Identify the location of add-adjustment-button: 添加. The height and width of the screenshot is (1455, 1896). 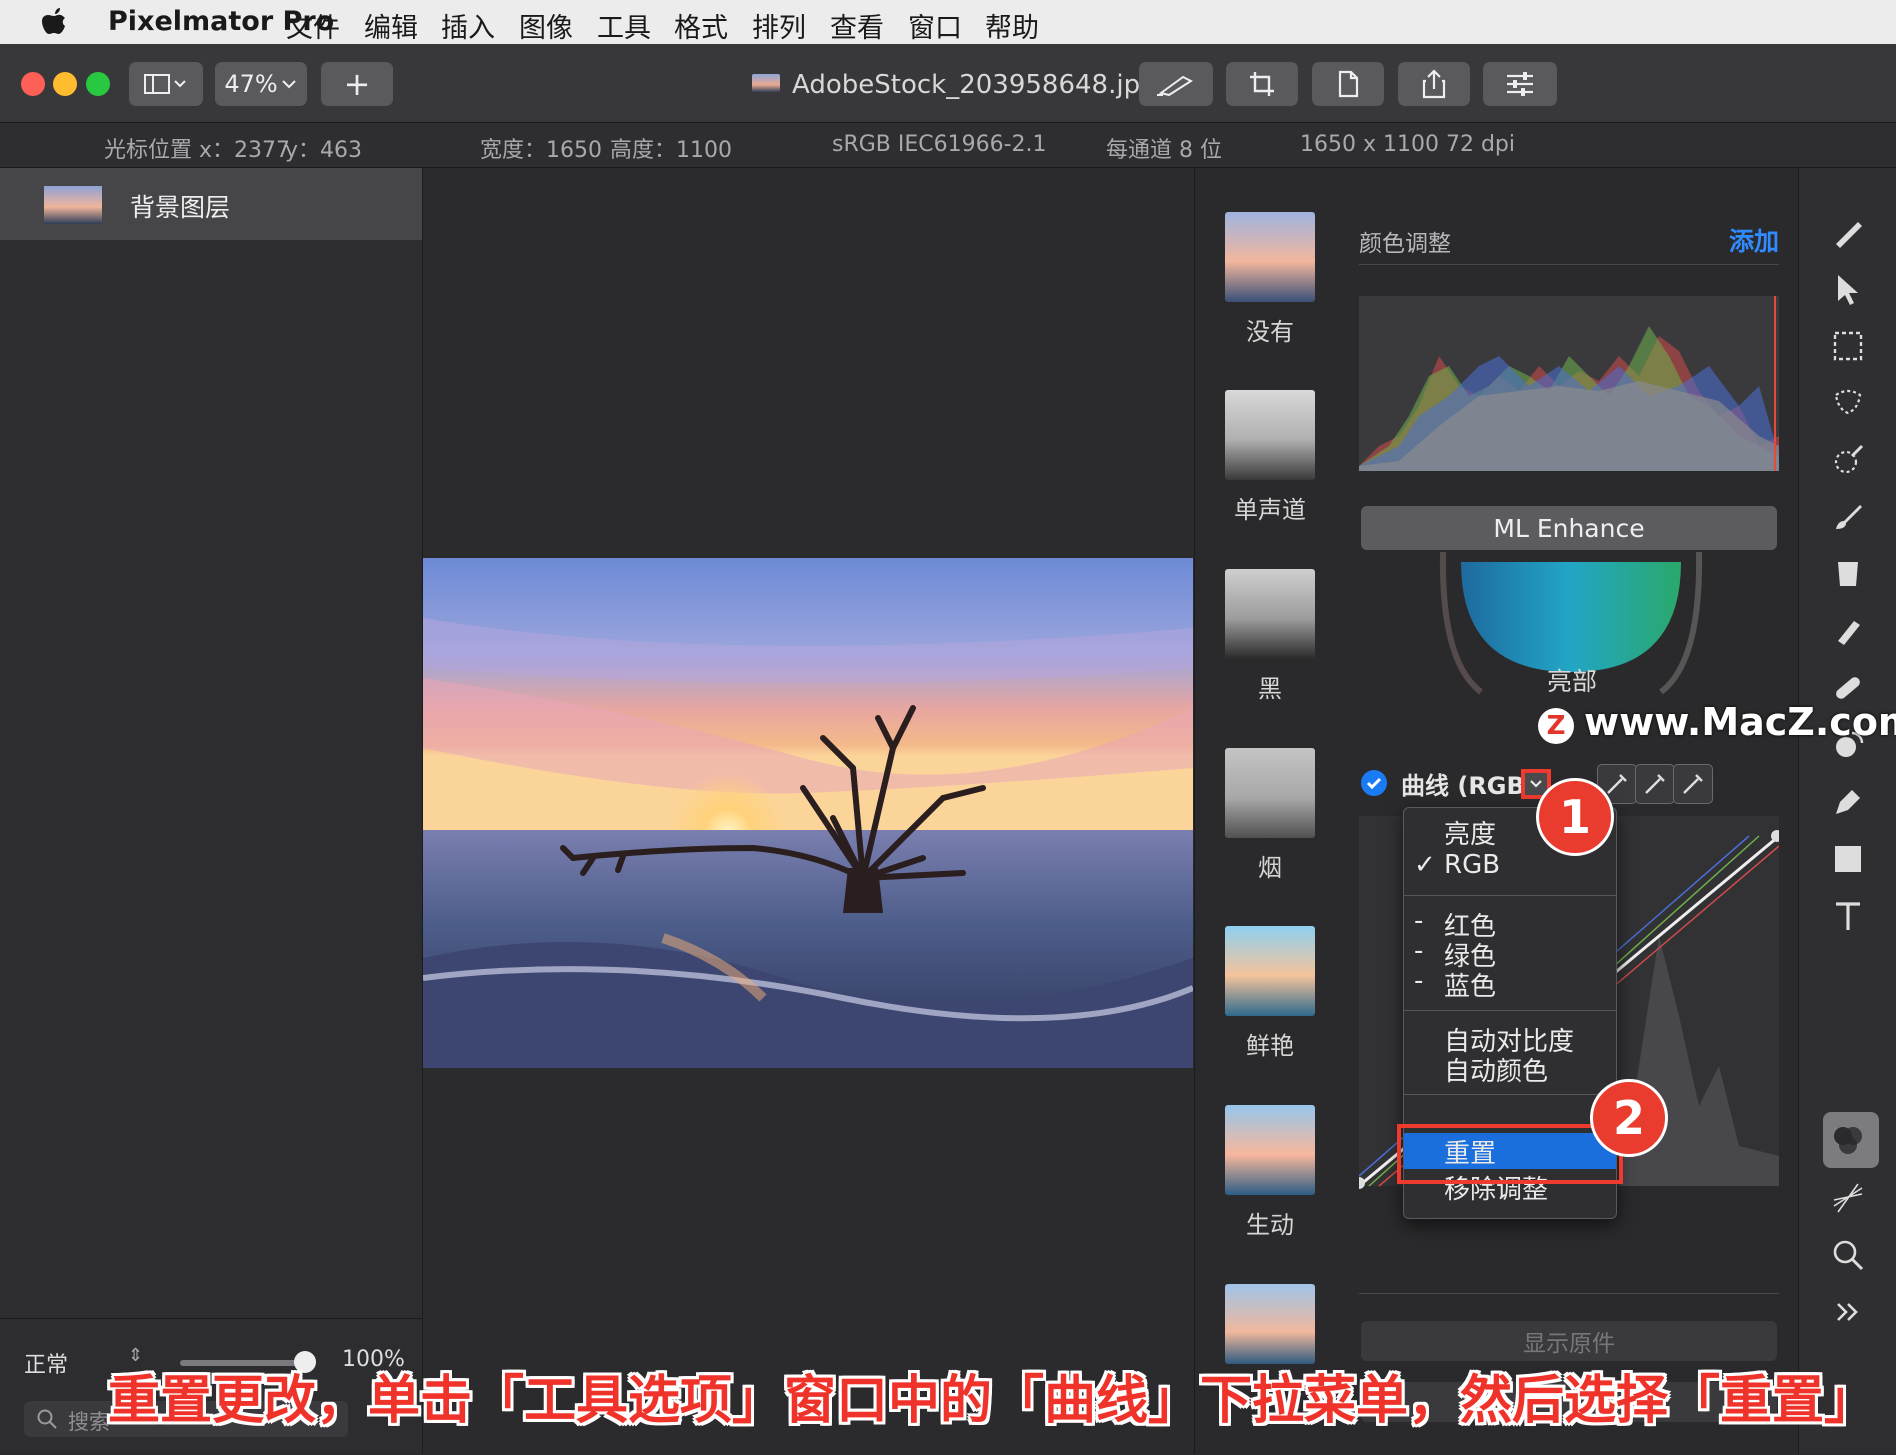
(1754, 240).